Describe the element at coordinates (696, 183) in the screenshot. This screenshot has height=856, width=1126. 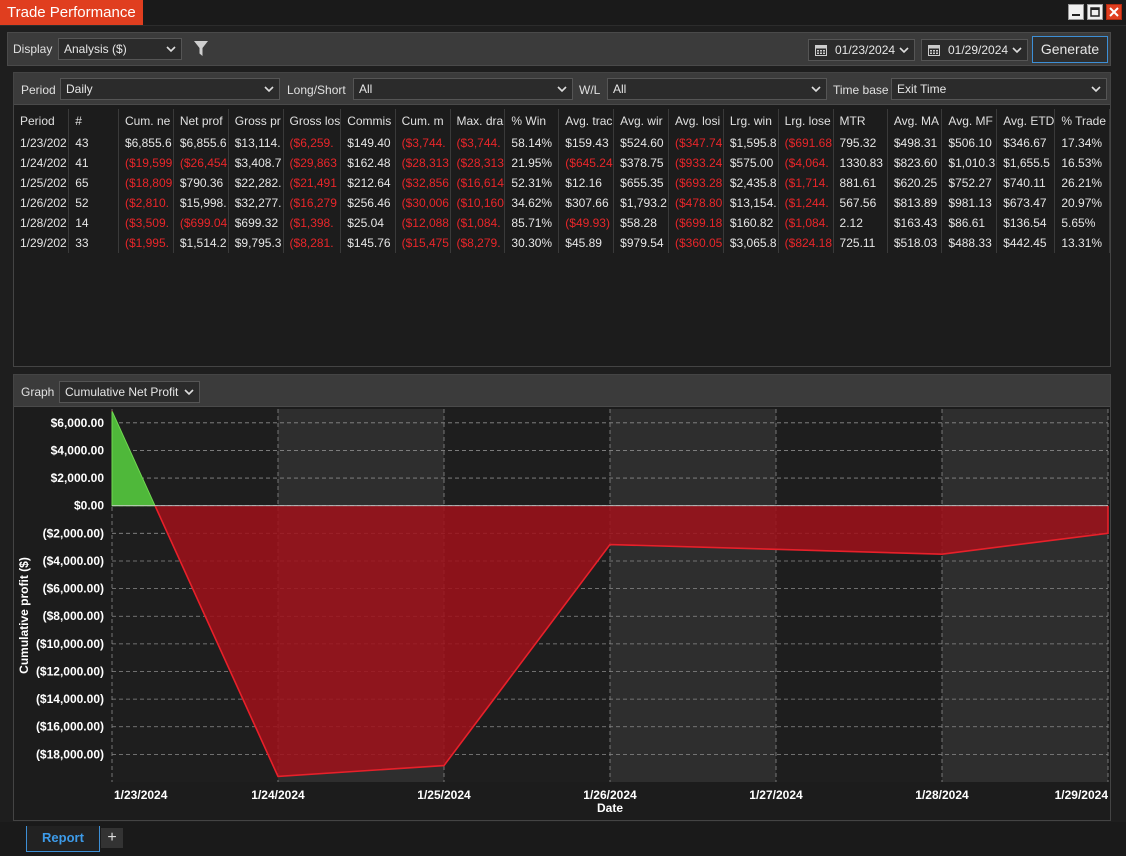
I see `table-cell: ($693.28` at that location.